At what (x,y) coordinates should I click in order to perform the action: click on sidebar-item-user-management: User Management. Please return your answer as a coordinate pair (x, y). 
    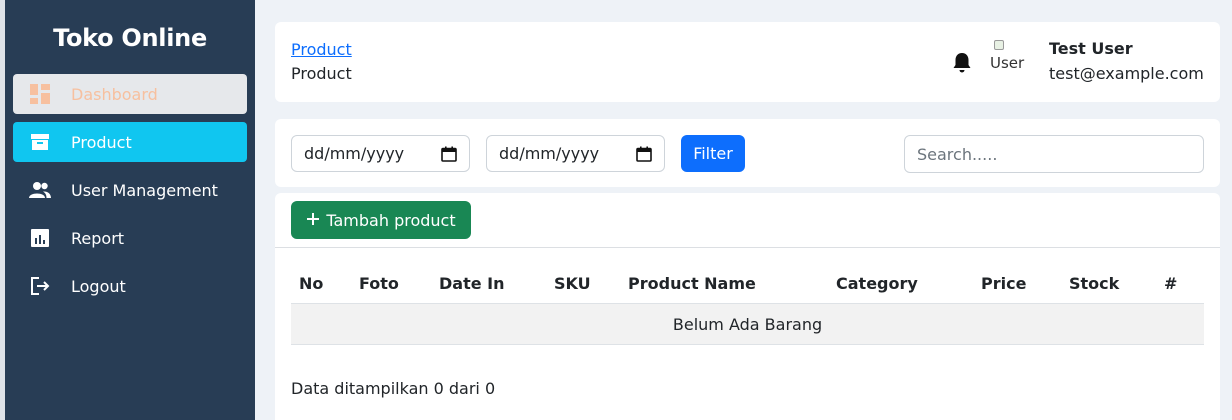
    Looking at the image, I should click on (130, 190).